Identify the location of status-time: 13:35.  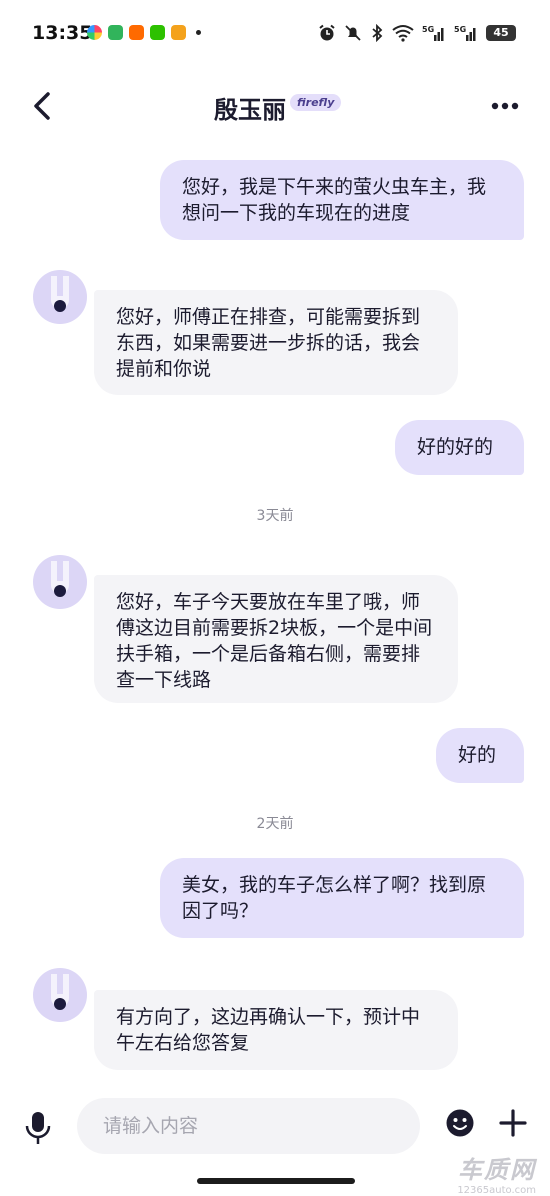
(62, 33).